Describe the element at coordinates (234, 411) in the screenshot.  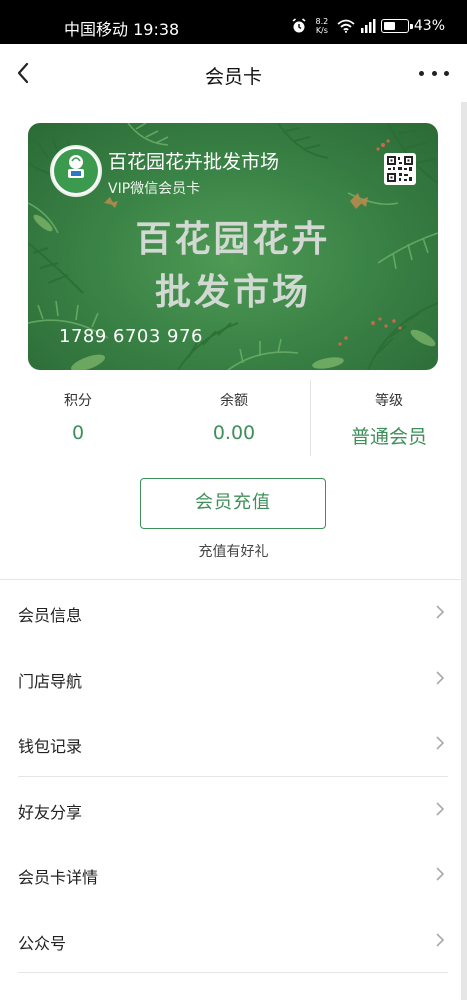
I see `stat-balance: 余额 0.00` at that location.